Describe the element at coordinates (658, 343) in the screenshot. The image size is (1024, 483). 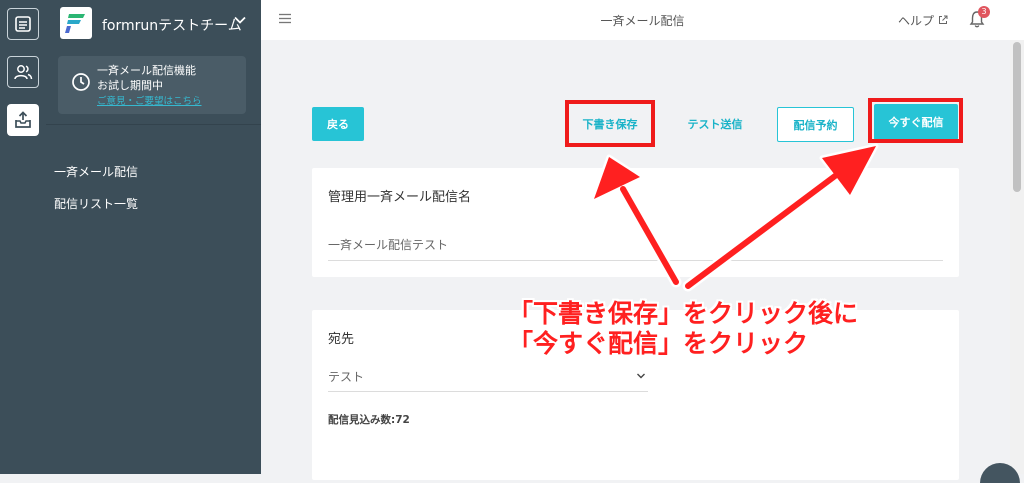
I see `annotation-line-2: 「今すぐ配信」をクリック` at that location.